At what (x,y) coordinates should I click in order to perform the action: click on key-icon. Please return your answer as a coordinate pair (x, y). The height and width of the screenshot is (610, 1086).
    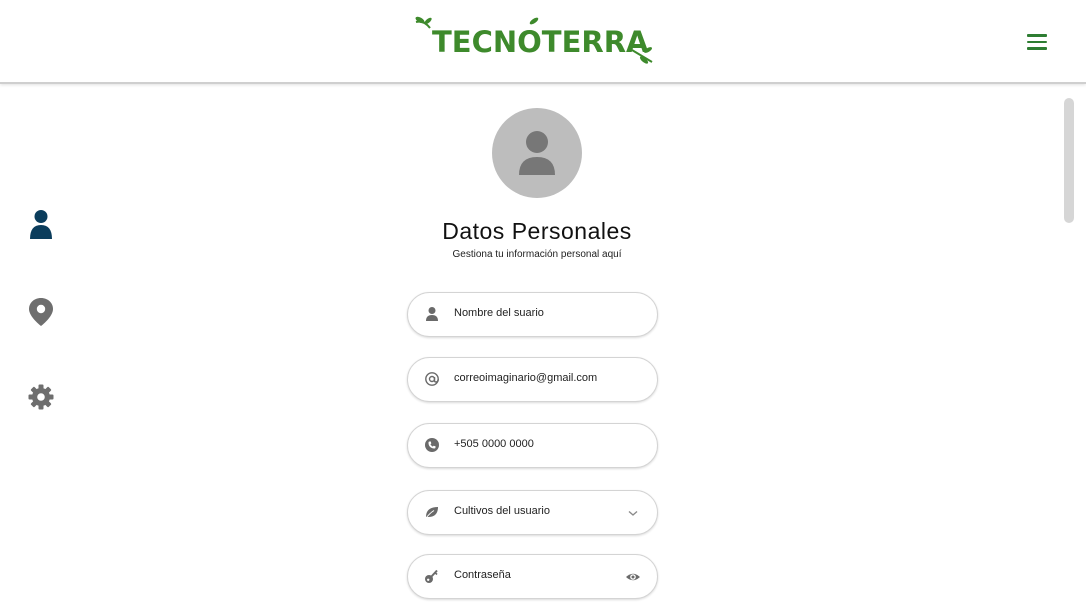
    Looking at the image, I should click on (431, 576).